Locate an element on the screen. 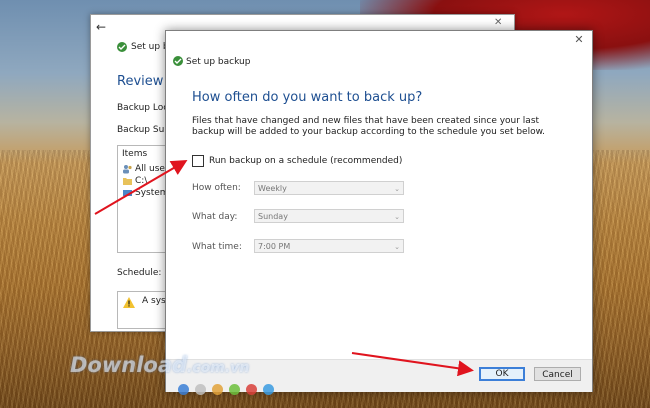 Image resolution: width=650 pixels, height=408 pixels. annotation-arrow-checkbox is located at coordinates (141, 187).